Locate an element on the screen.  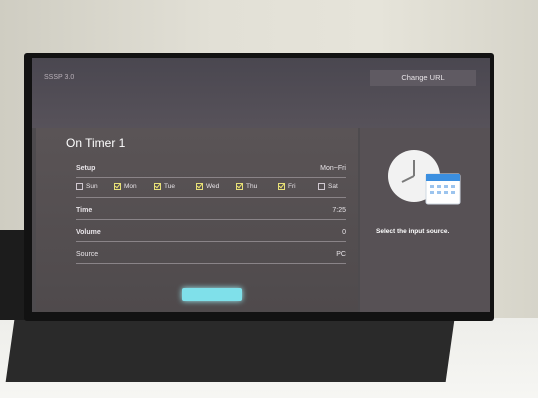
app-label: SSSP 3.0 is located at coordinates (59, 77).